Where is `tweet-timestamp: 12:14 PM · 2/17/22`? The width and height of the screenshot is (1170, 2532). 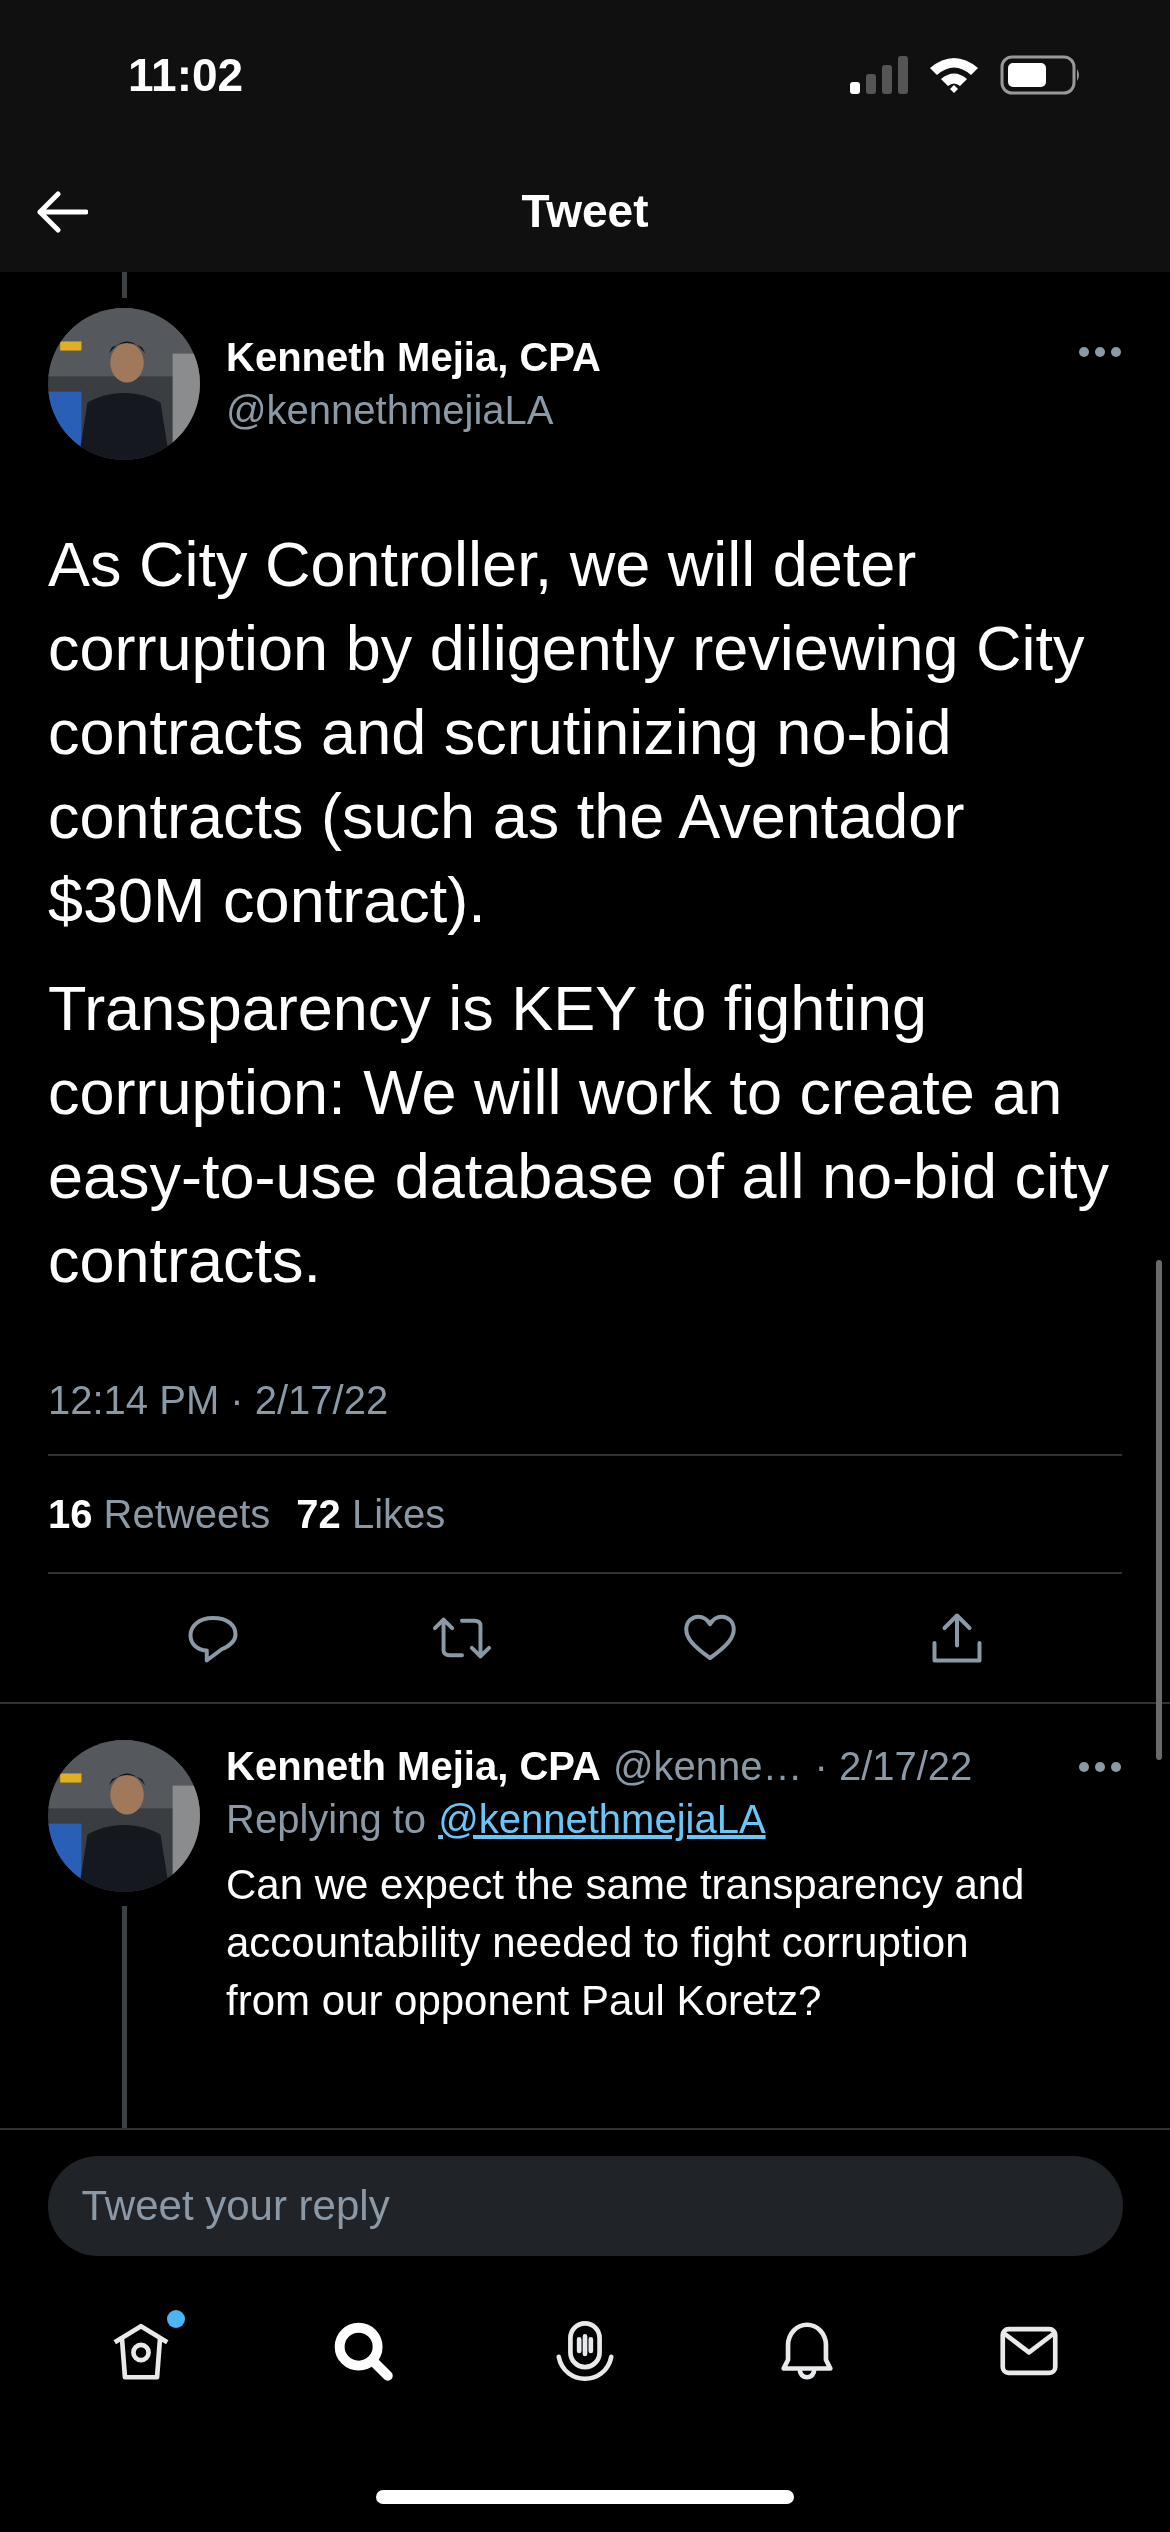
tweet-timestamp: 12:14 PM · 2/17/22 is located at coordinates (218, 1400).